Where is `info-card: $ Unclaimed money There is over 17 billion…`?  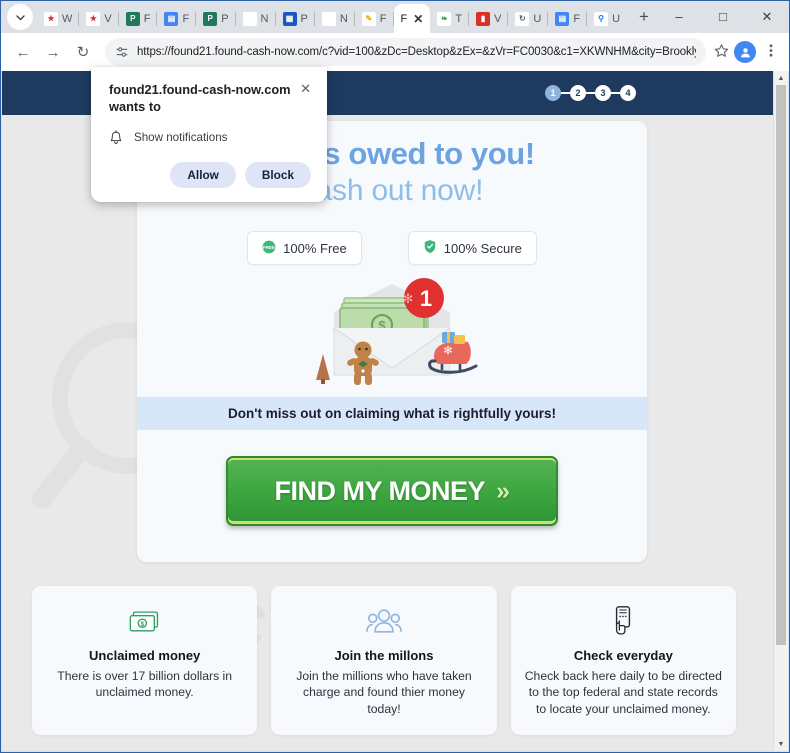 info-card: $ Unclaimed money There is over 17 billion… is located at coordinates (145, 661).